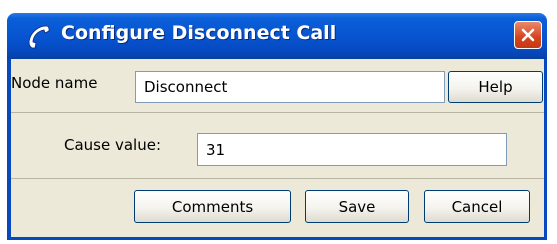 This screenshot has height=244, width=557. What do you see at coordinates (495, 87) in the screenshot?
I see `help-button: Help` at bounding box center [495, 87].